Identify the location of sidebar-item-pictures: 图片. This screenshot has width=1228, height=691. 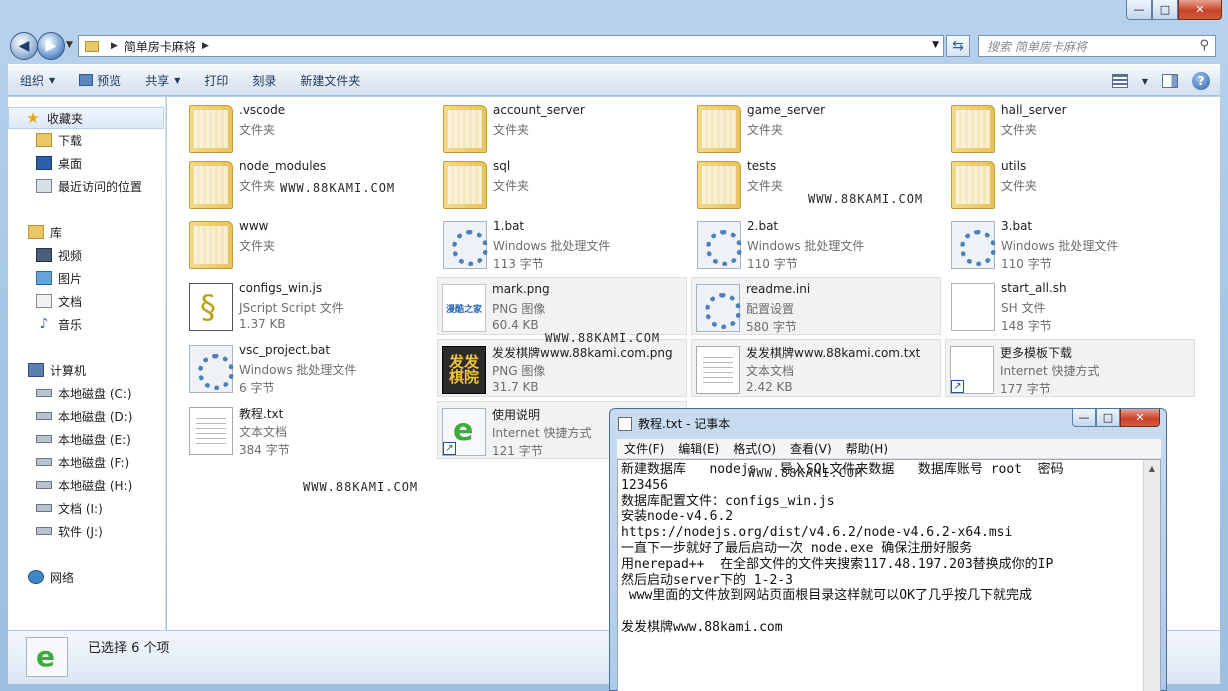
(86, 278).